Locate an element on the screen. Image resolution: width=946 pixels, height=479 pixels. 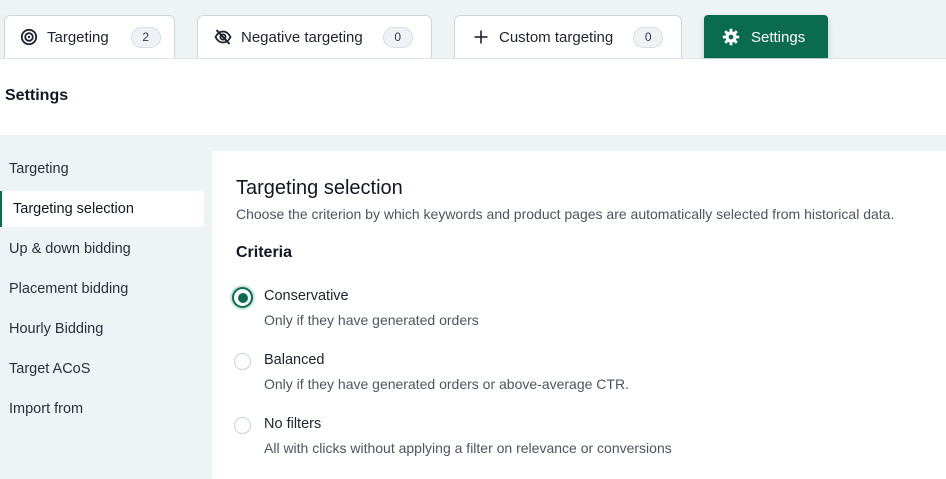
option-description: Only if they have generated orders is located at coordinates (371, 320).